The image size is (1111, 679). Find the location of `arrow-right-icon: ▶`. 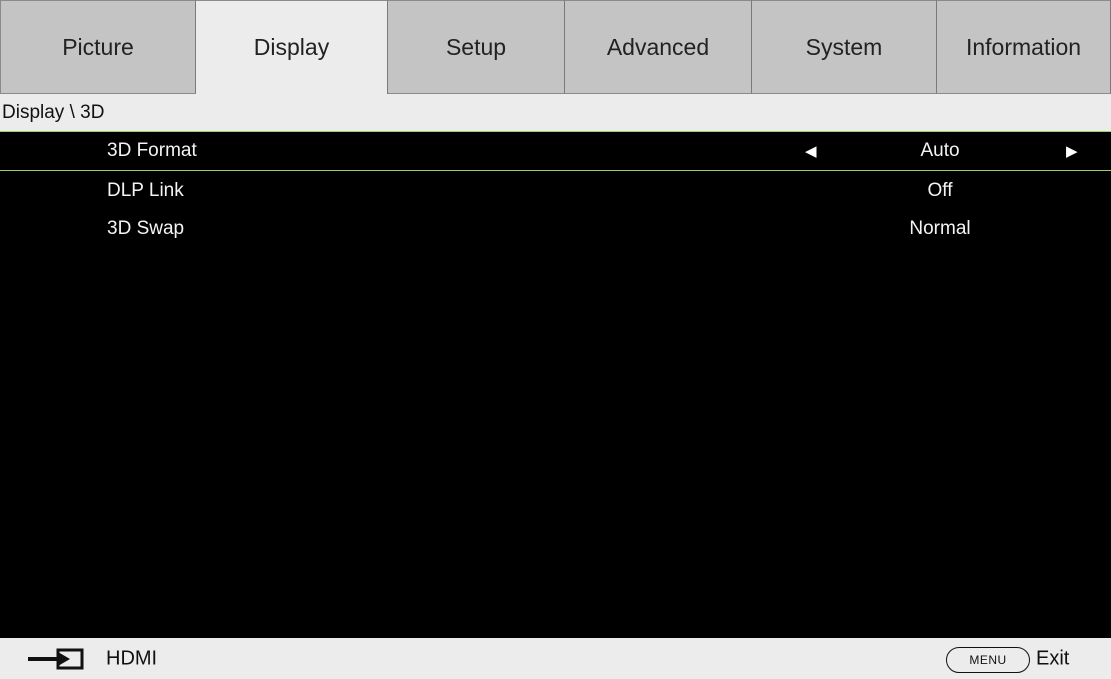

arrow-right-icon: ▶ is located at coordinates (1072, 151).